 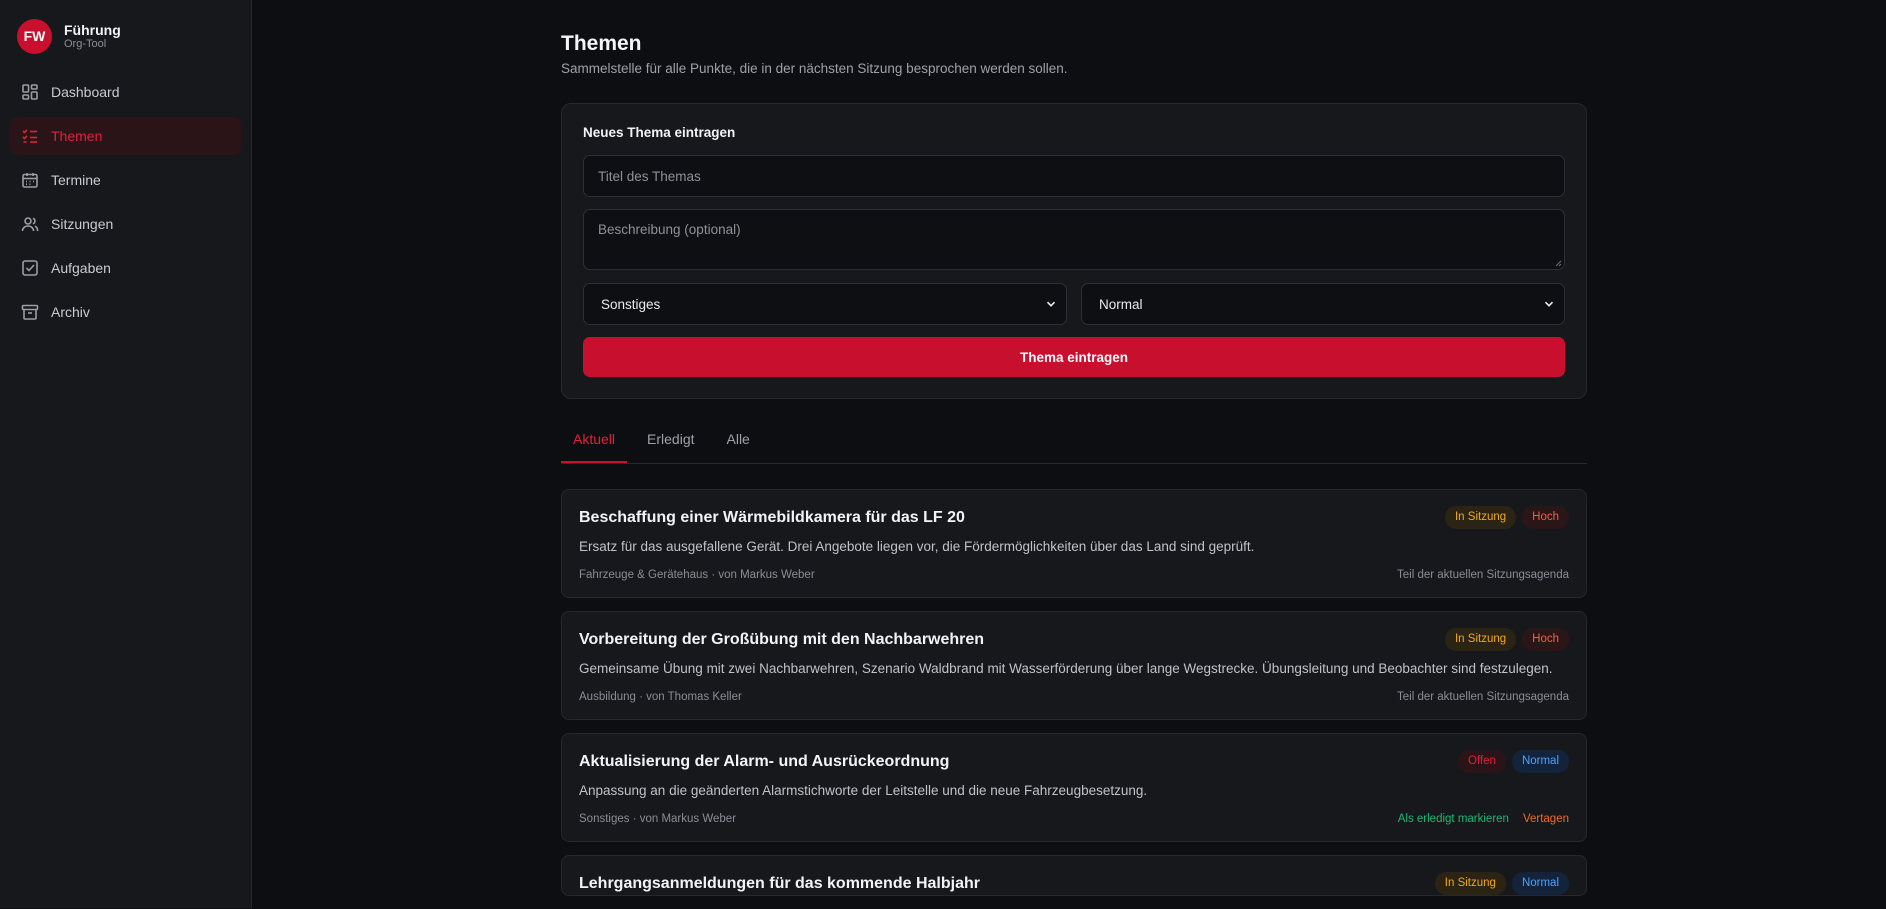 What do you see at coordinates (36, 268) in the screenshot?
I see `checkbox-icon` at bounding box center [36, 268].